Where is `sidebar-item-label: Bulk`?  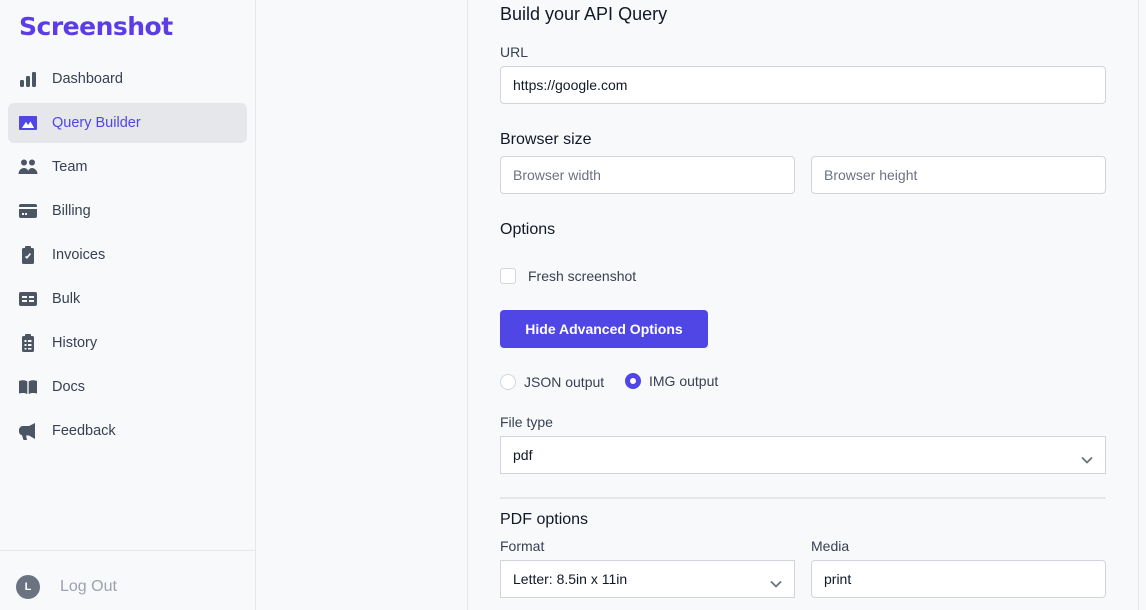
sidebar-item-label: Bulk is located at coordinates (66, 299).